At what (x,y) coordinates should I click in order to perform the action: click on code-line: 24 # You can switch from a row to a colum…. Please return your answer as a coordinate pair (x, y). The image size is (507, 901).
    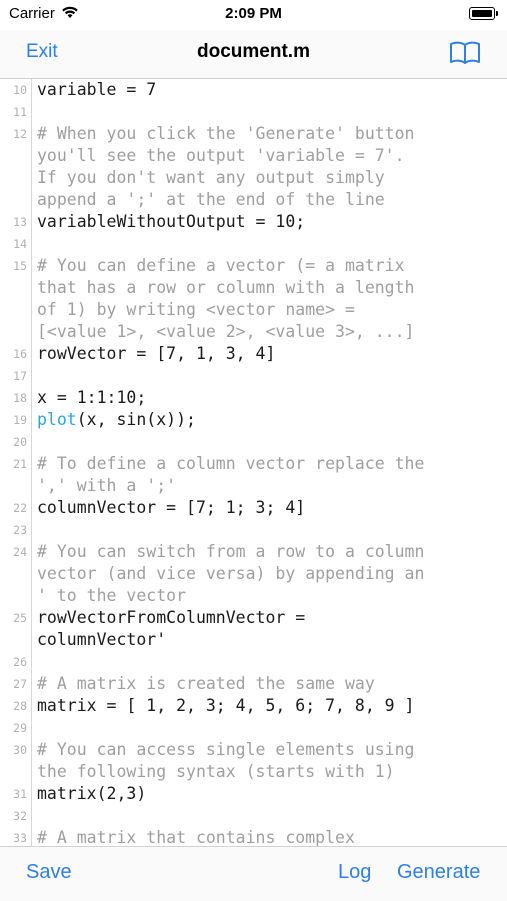
    Looking at the image, I should click on (253, 552).